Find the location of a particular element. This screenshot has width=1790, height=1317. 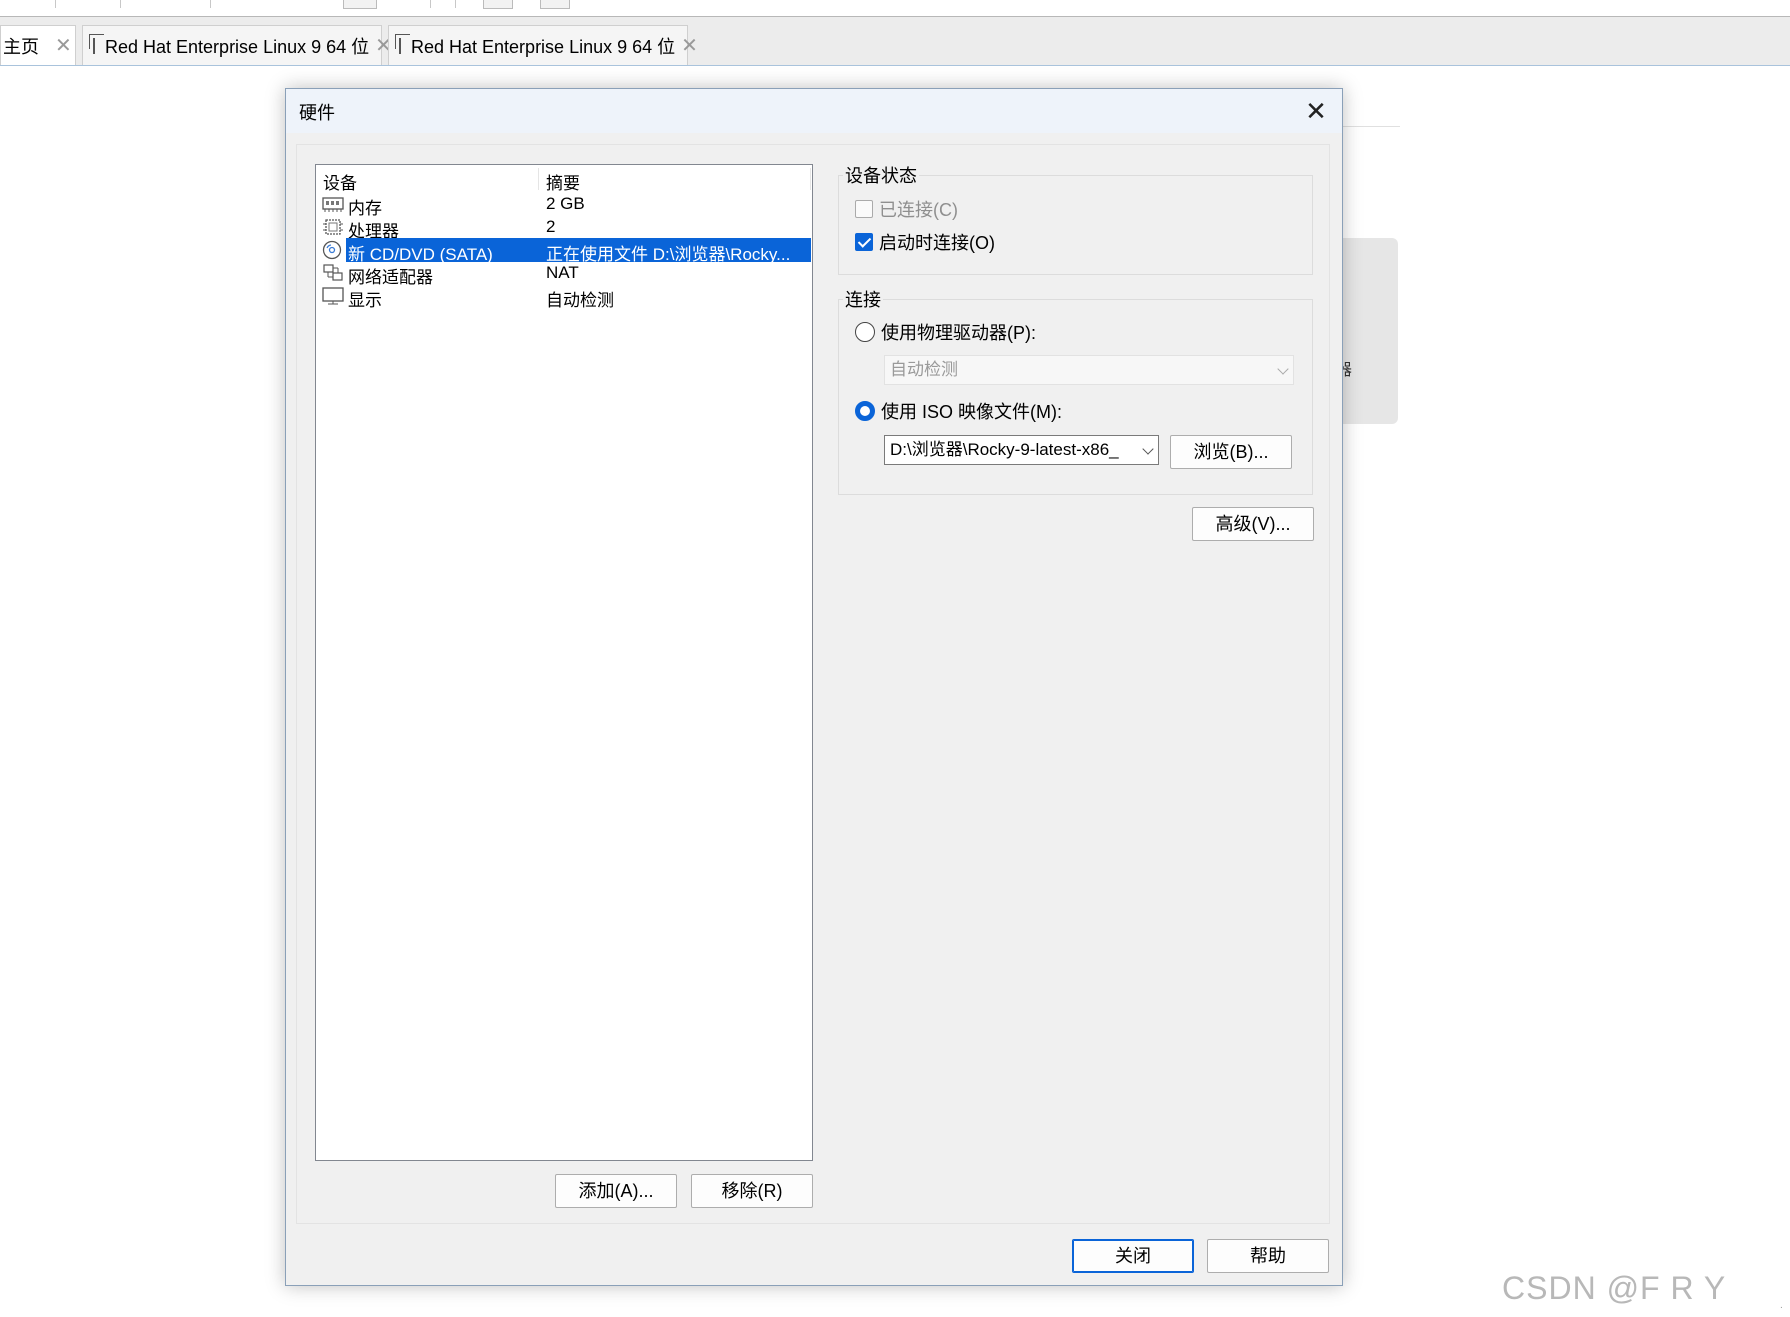

physical-drive-radio: 使用物理驱动器(P): is located at coordinates (945, 332).